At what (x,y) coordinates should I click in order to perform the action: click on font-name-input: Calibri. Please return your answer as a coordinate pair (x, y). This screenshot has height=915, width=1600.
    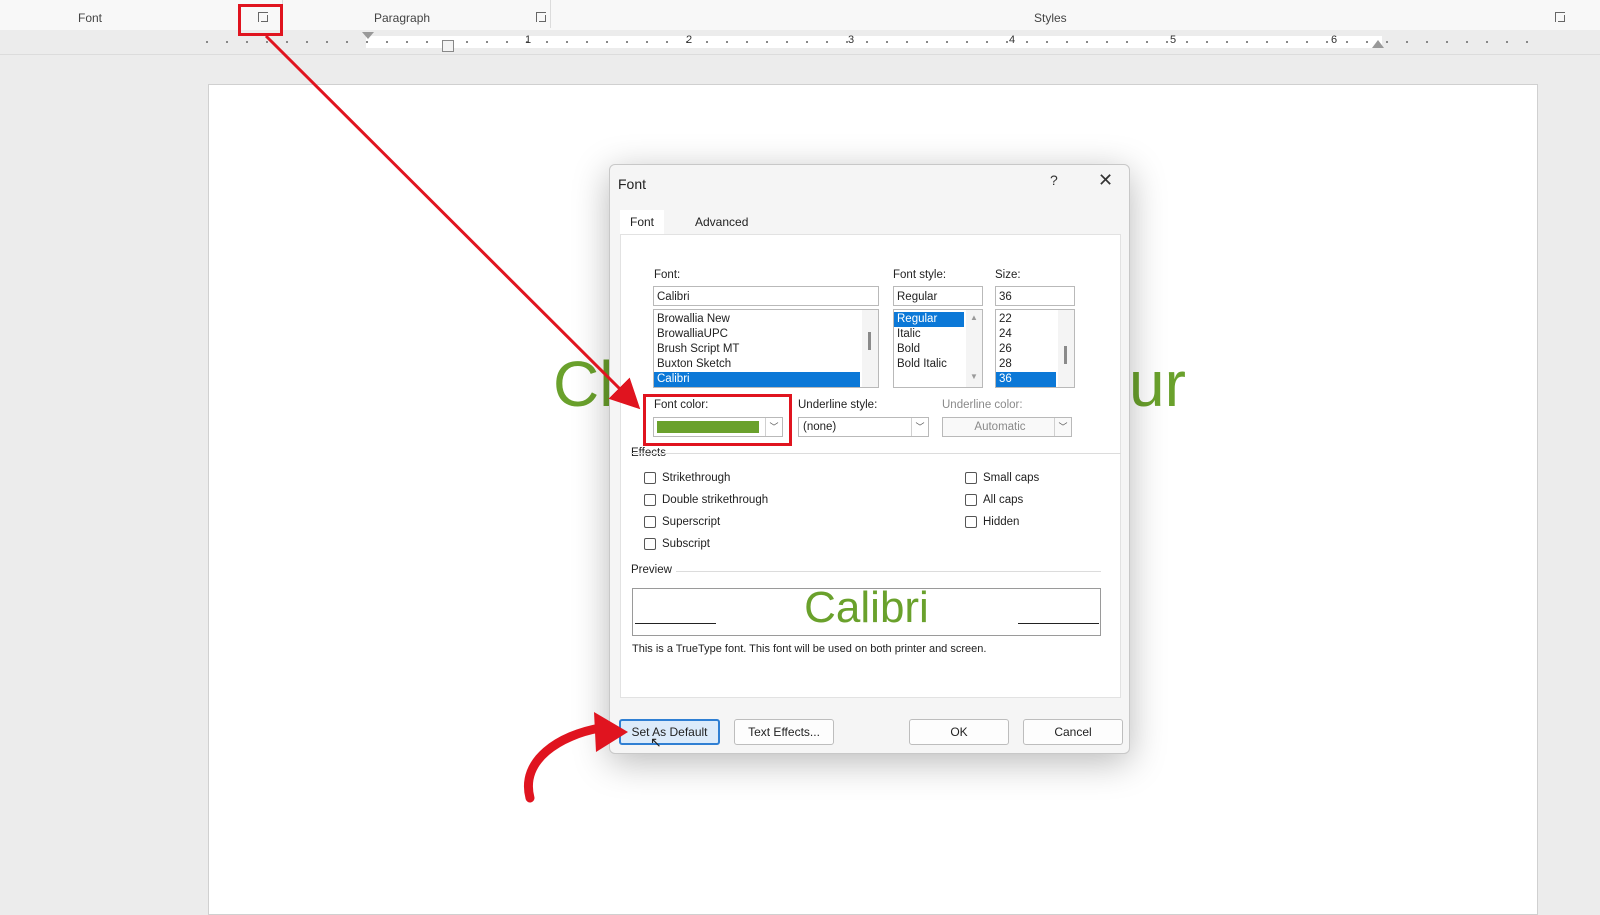
    Looking at the image, I should click on (766, 296).